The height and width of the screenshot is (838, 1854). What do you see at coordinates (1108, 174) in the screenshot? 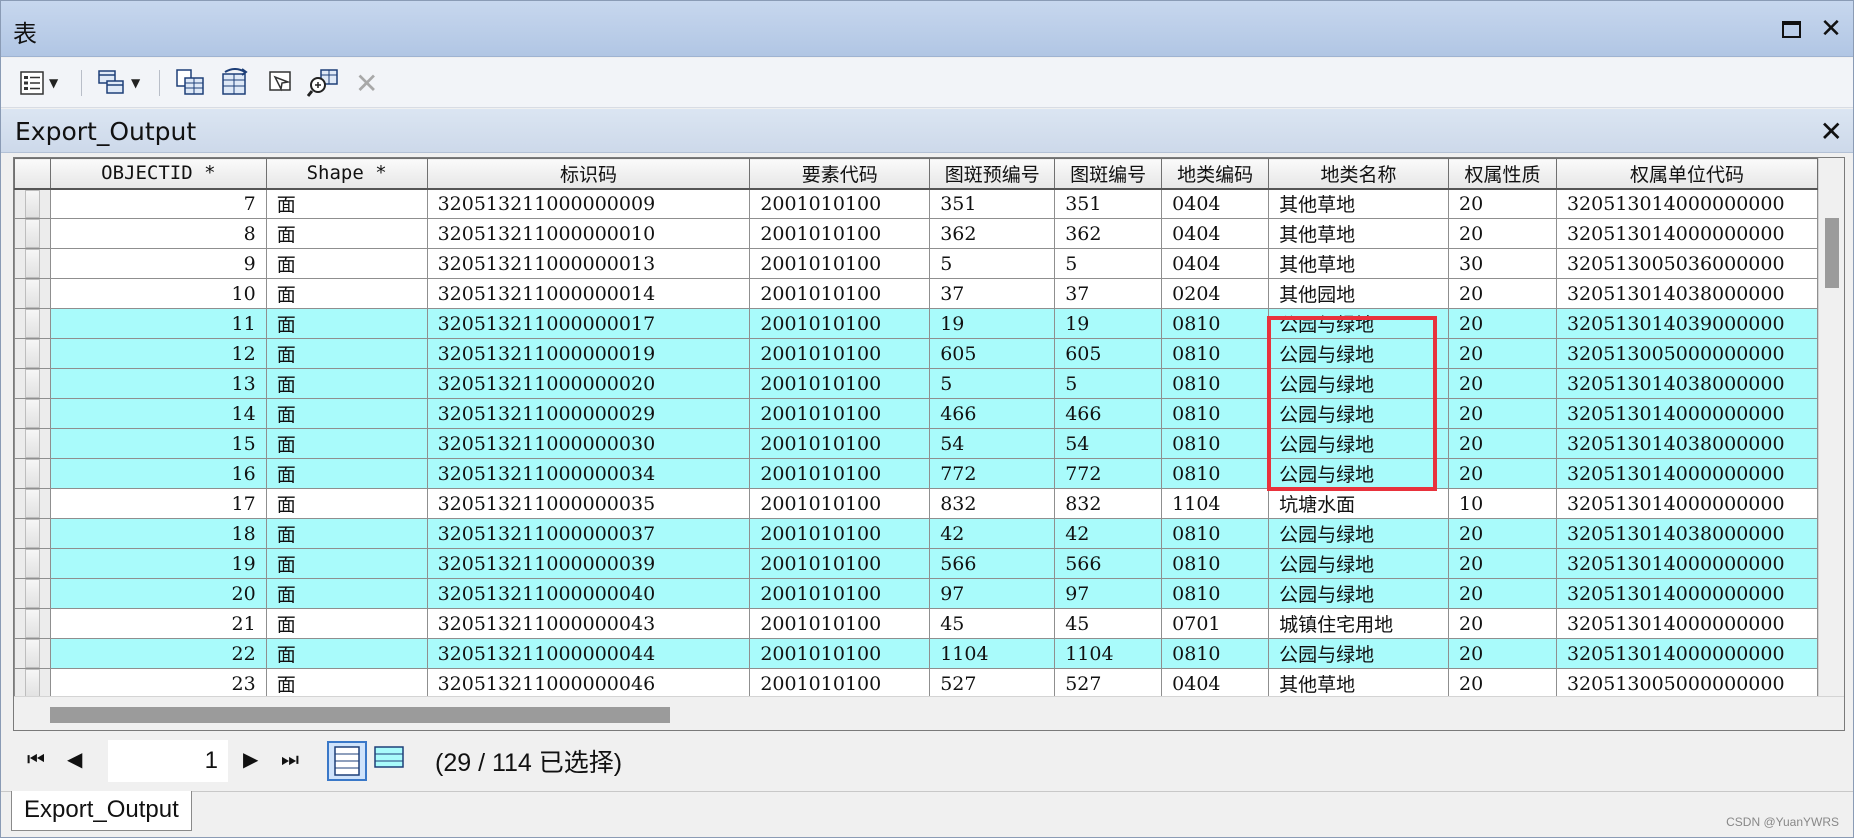
I see `column-header: 图斑编号` at bounding box center [1108, 174].